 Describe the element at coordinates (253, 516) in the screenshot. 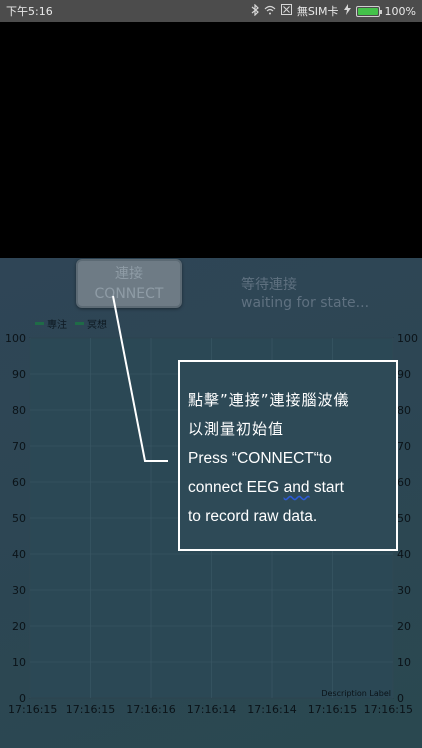

I see `callout-line-5: to record raw data.` at that location.